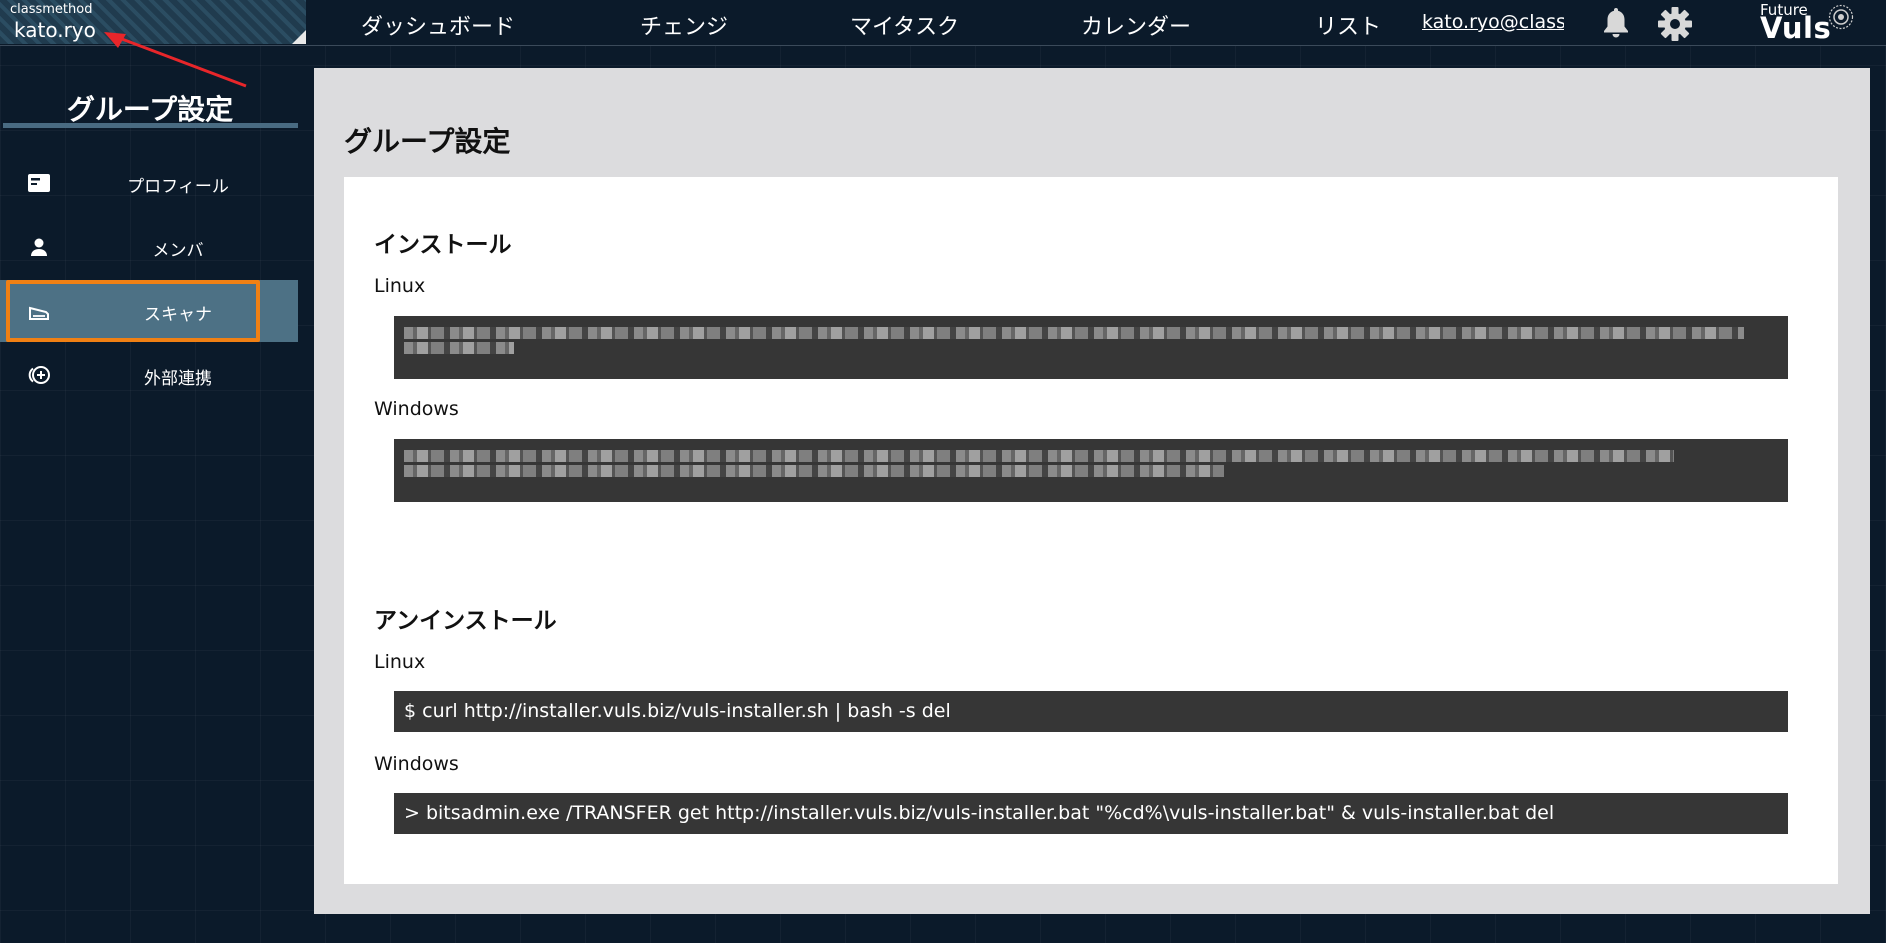 This screenshot has height=943, width=1886. I want to click on nav-my-tasks: マイタスク, so click(904, 25).